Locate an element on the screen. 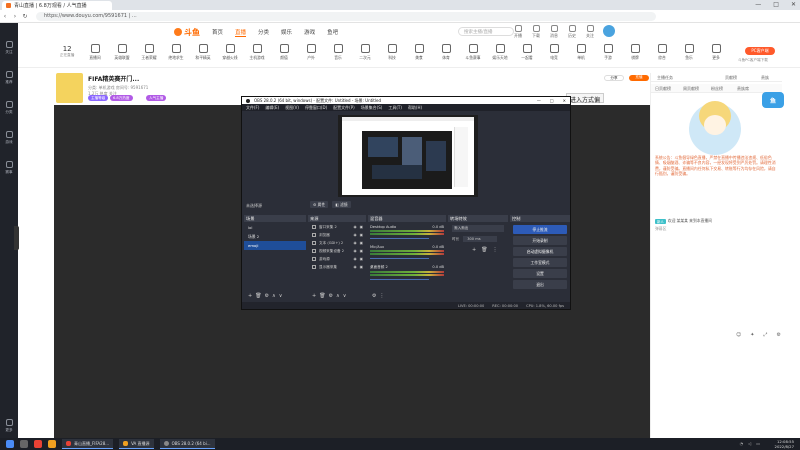  category-item: 体育 is located at coordinates (446, 52).